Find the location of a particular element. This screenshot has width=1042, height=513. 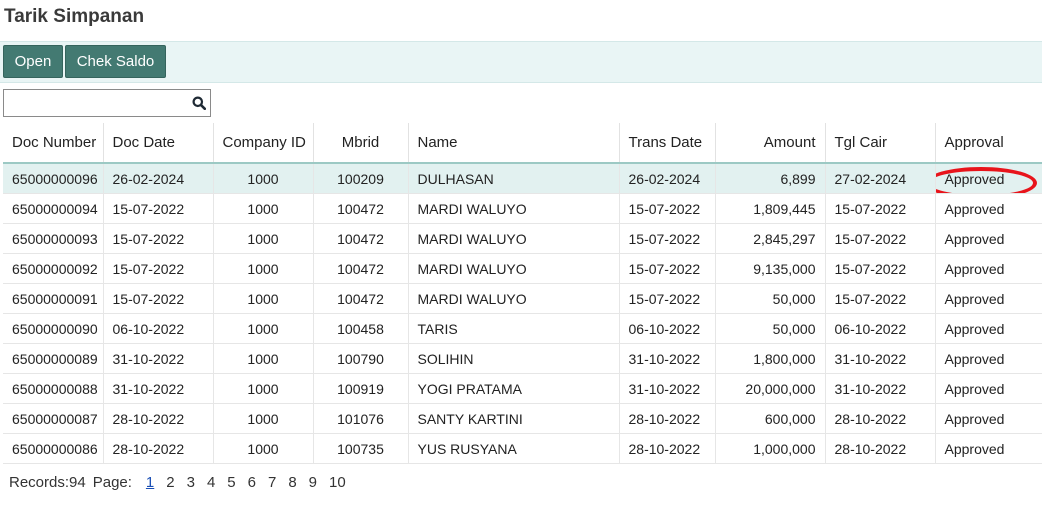

cell-doc-number: 65000000088 is located at coordinates (53, 388).